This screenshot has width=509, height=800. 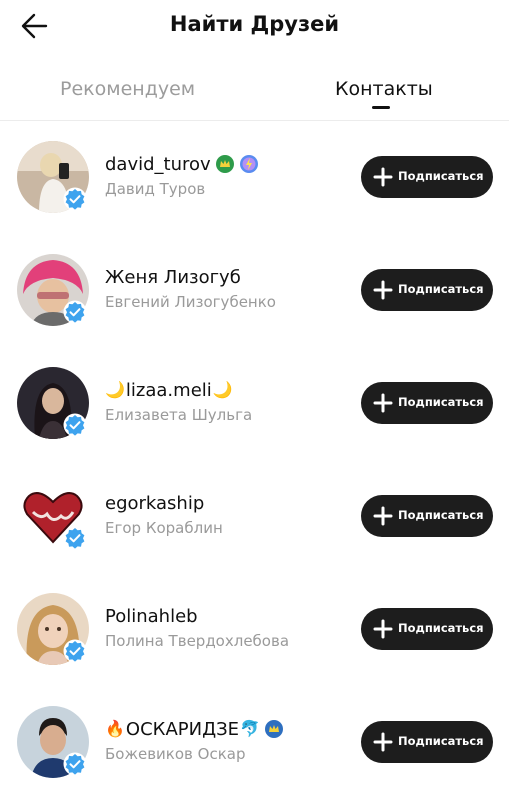 I want to click on list-item: egorkaship Егор Кораблин Подписаться, so click(x=254, y=515).